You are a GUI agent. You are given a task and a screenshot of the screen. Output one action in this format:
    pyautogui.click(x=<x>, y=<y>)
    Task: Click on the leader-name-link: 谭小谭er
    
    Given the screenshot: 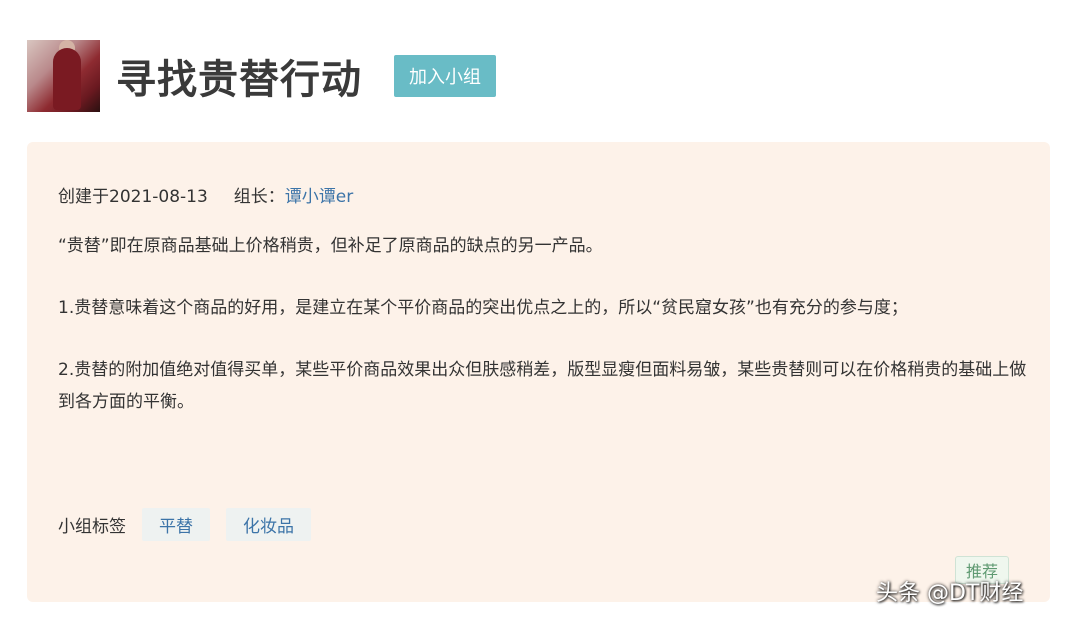 What is the action you would take?
    pyautogui.click(x=319, y=197)
    